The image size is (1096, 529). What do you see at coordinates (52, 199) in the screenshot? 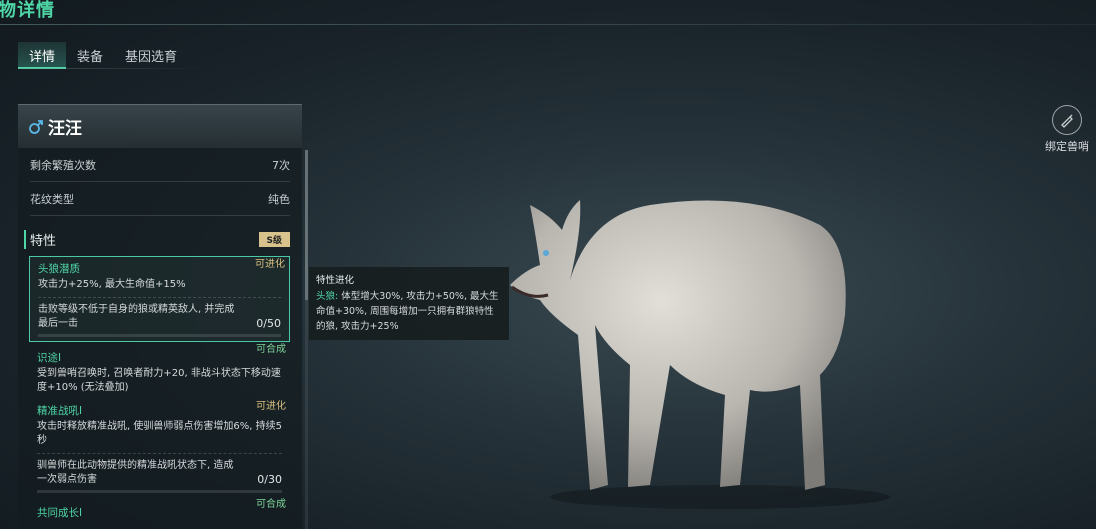
I see `stat-label: 花纹类型` at bounding box center [52, 199].